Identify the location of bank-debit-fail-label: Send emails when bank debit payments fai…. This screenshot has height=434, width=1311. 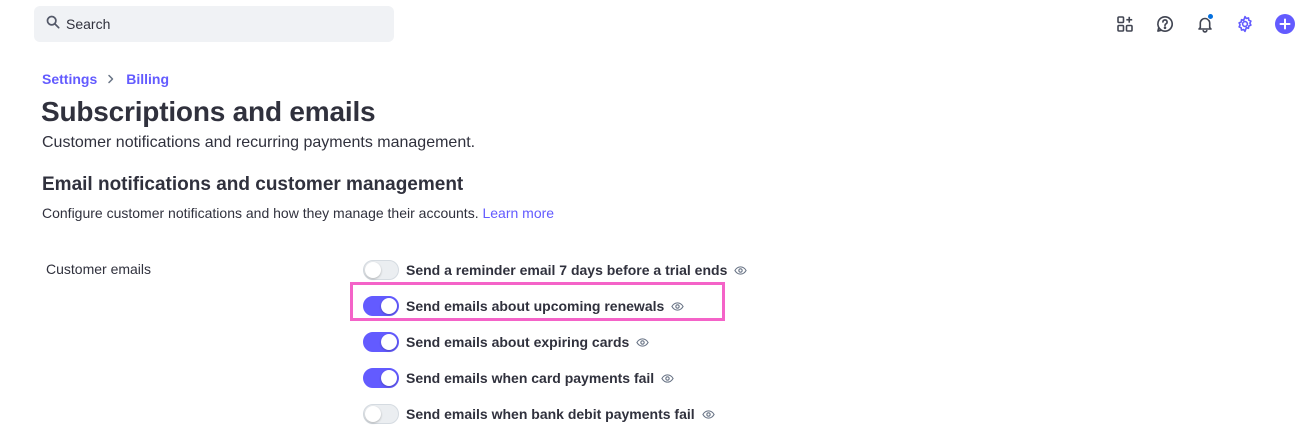
(550, 414).